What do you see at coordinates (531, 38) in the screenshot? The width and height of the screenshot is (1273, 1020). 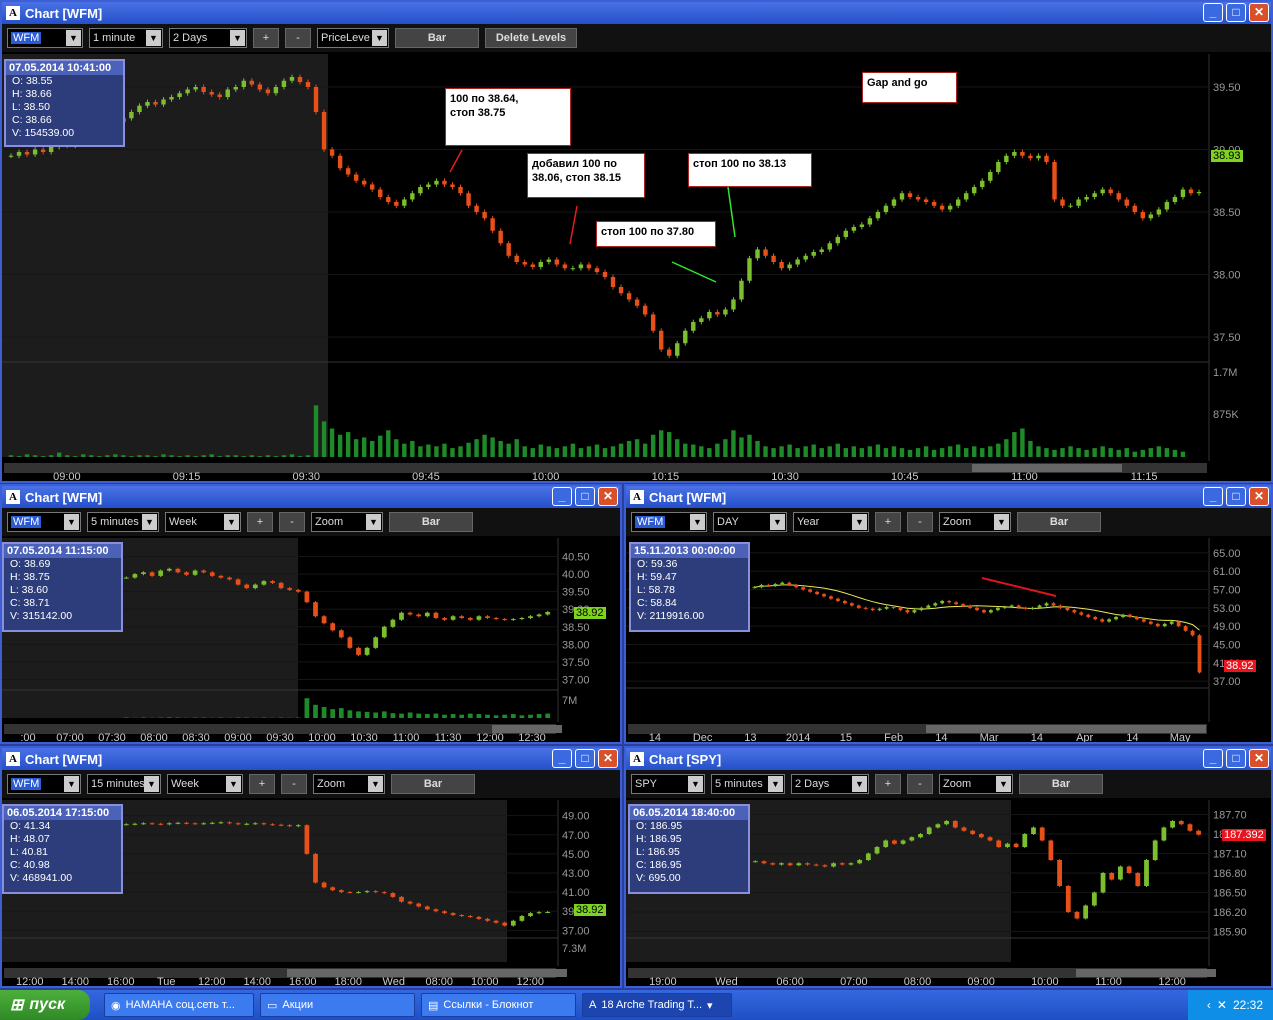 I see `delete-levels-button: Delete Levels` at bounding box center [531, 38].